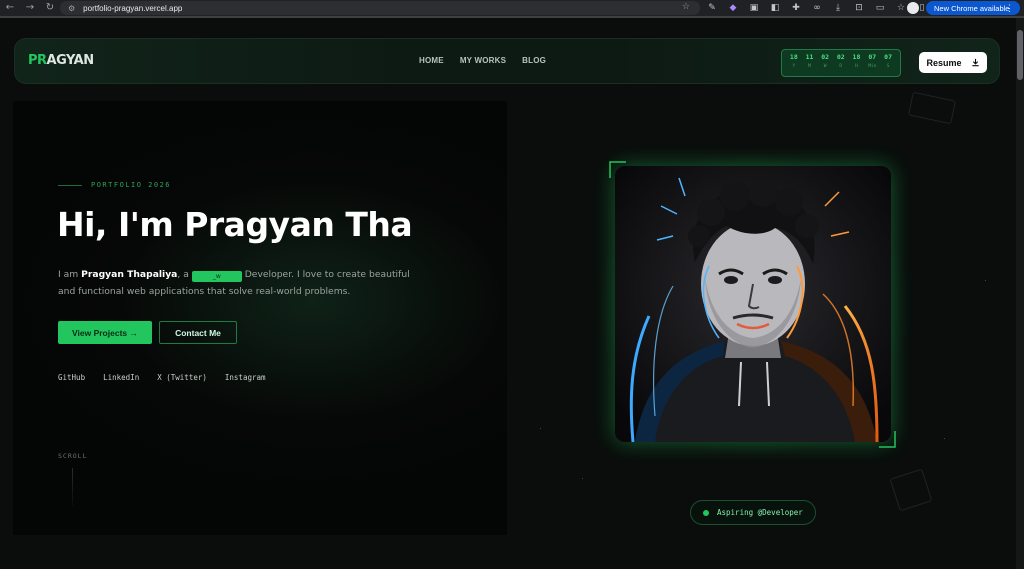  Describe the element at coordinates (1009, 8) in the screenshot. I see `menu-kebab-icon: ⋮` at that location.